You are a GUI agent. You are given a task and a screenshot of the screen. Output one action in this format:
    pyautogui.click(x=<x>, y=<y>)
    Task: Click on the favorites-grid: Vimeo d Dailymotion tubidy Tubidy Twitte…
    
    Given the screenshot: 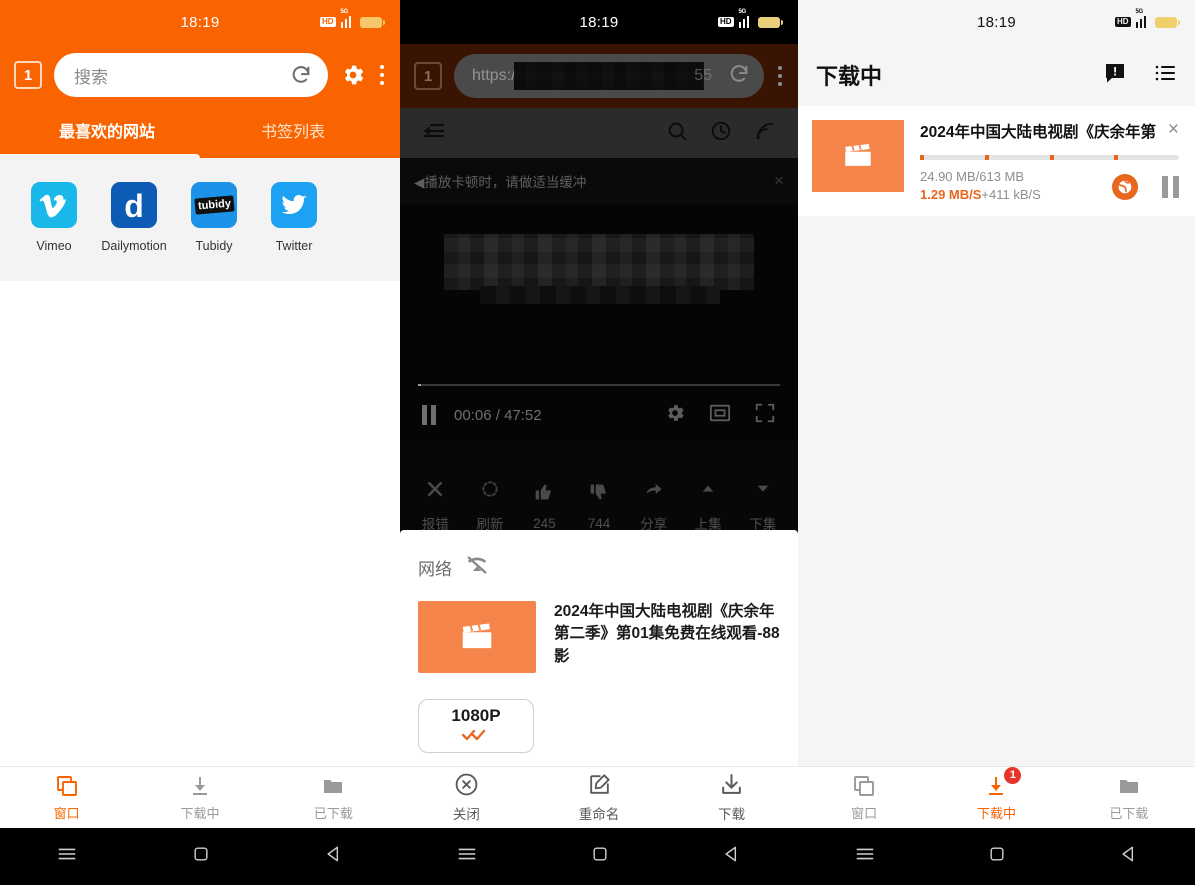 What is the action you would take?
    pyautogui.click(x=200, y=217)
    